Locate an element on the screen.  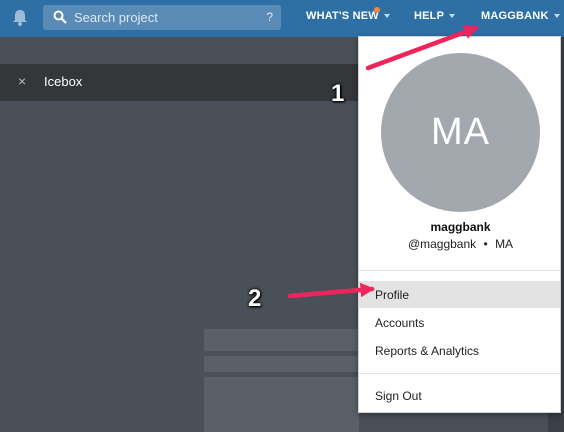
step-1-label: 1 is located at coordinates (338, 93).